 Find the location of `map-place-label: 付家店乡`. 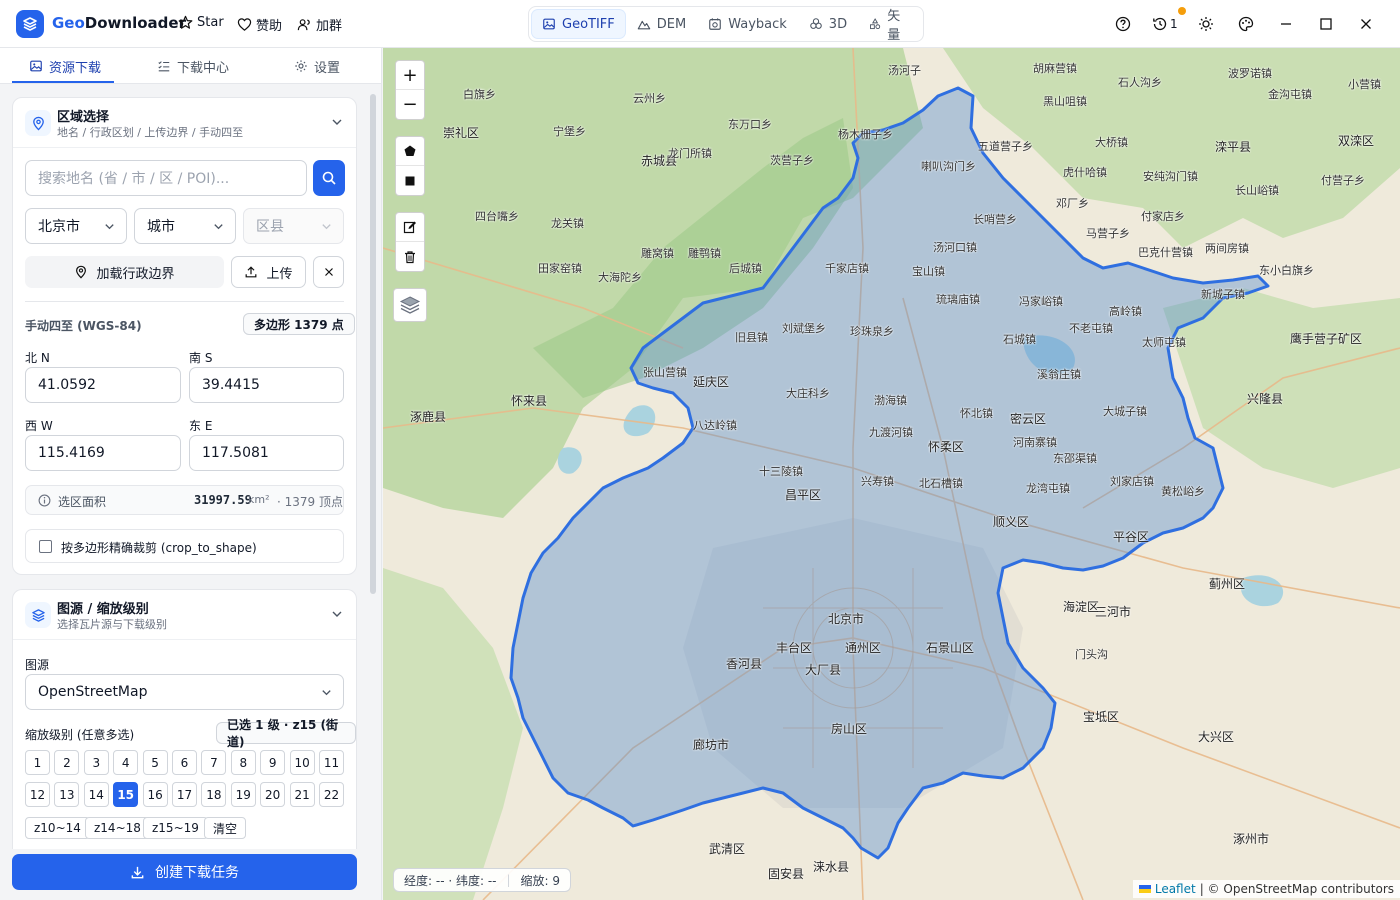

map-place-label: 付家店乡 is located at coordinates (1163, 216).